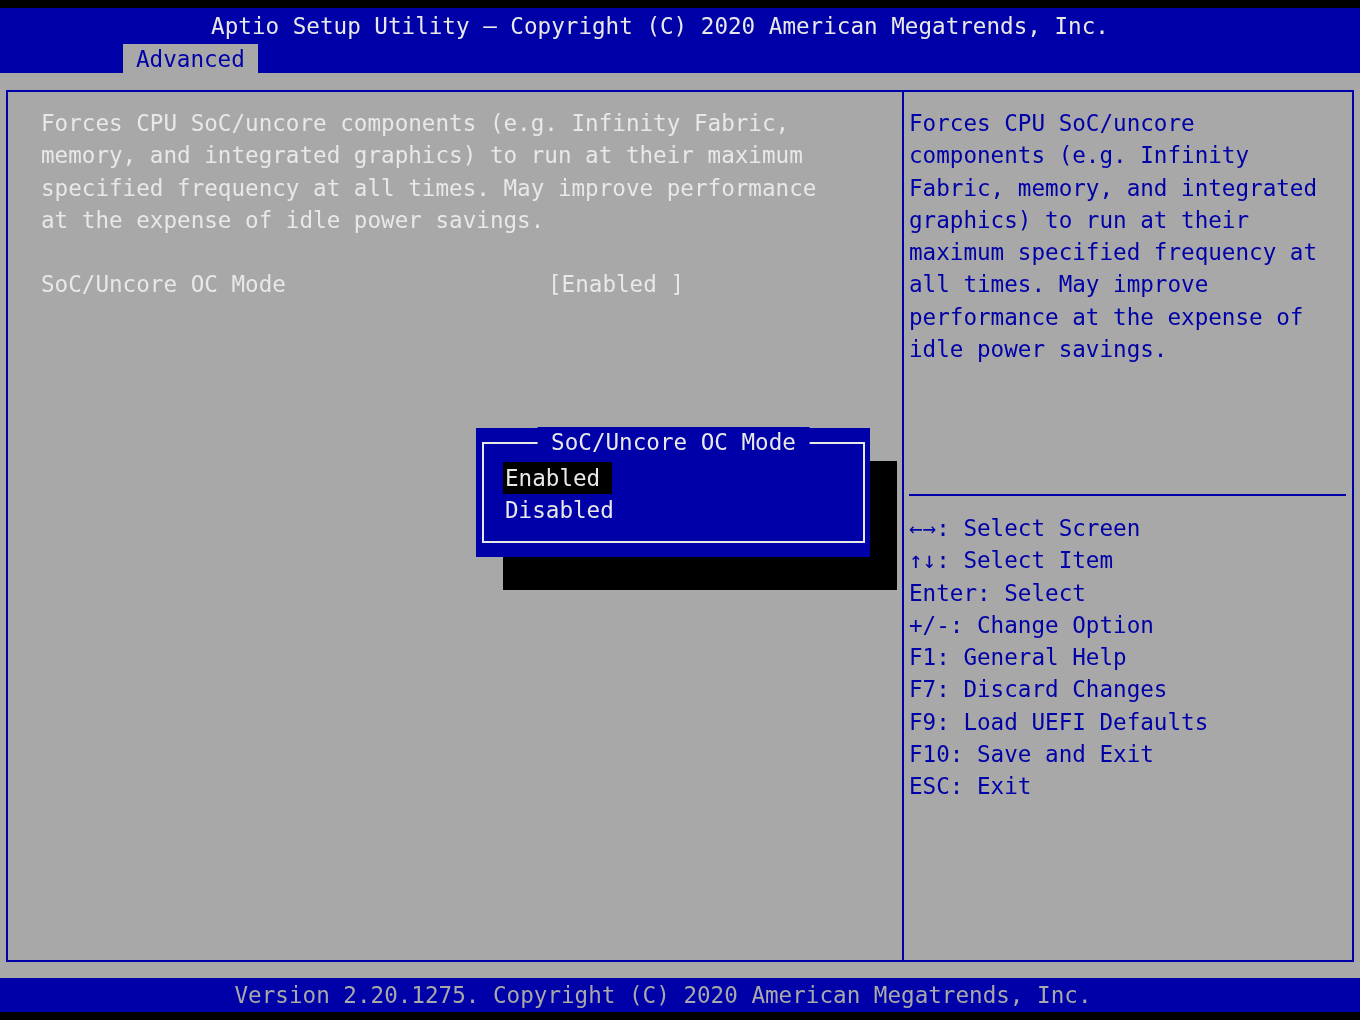 The height and width of the screenshot is (1020, 1360). What do you see at coordinates (1114, 237) in the screenshot?
I see `help-text: Forces CPU SoC/uncore components (e.g. Infinity Fabric, memory, and integrated graphics) to run at their maximum specified frequency at all times. May improve performance at the expense of idle power savings.` at bounding box center [1114, 237].